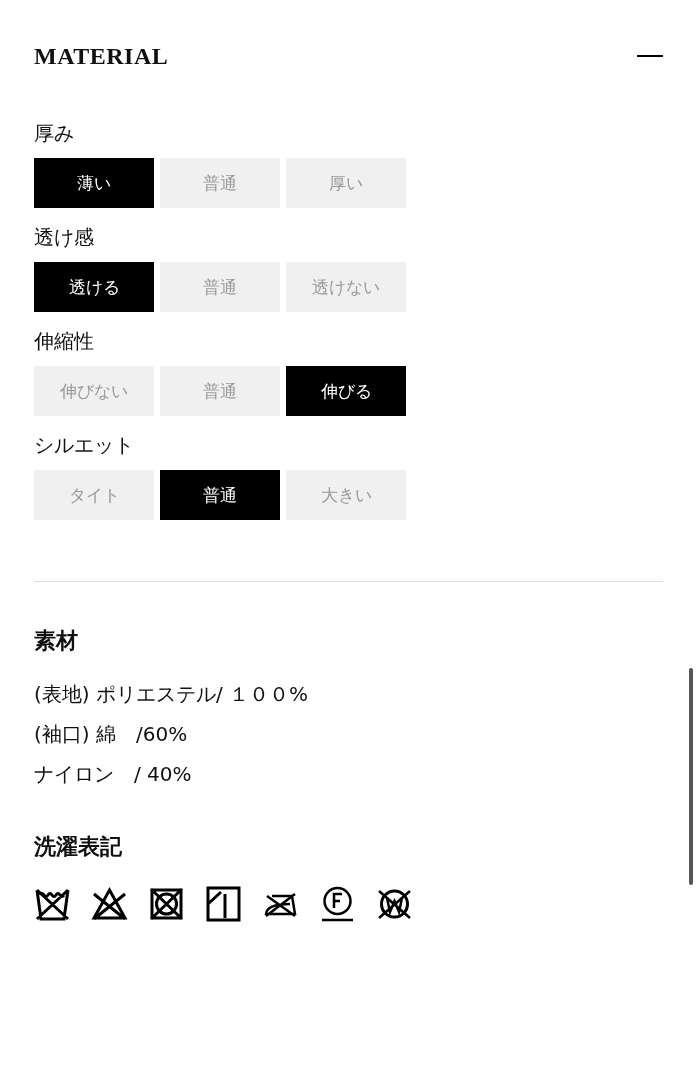  What do you see at coordinates (346, 391) in the screenshot?
I see `rating-option: 伸びる` at bounding box center [346, 391].